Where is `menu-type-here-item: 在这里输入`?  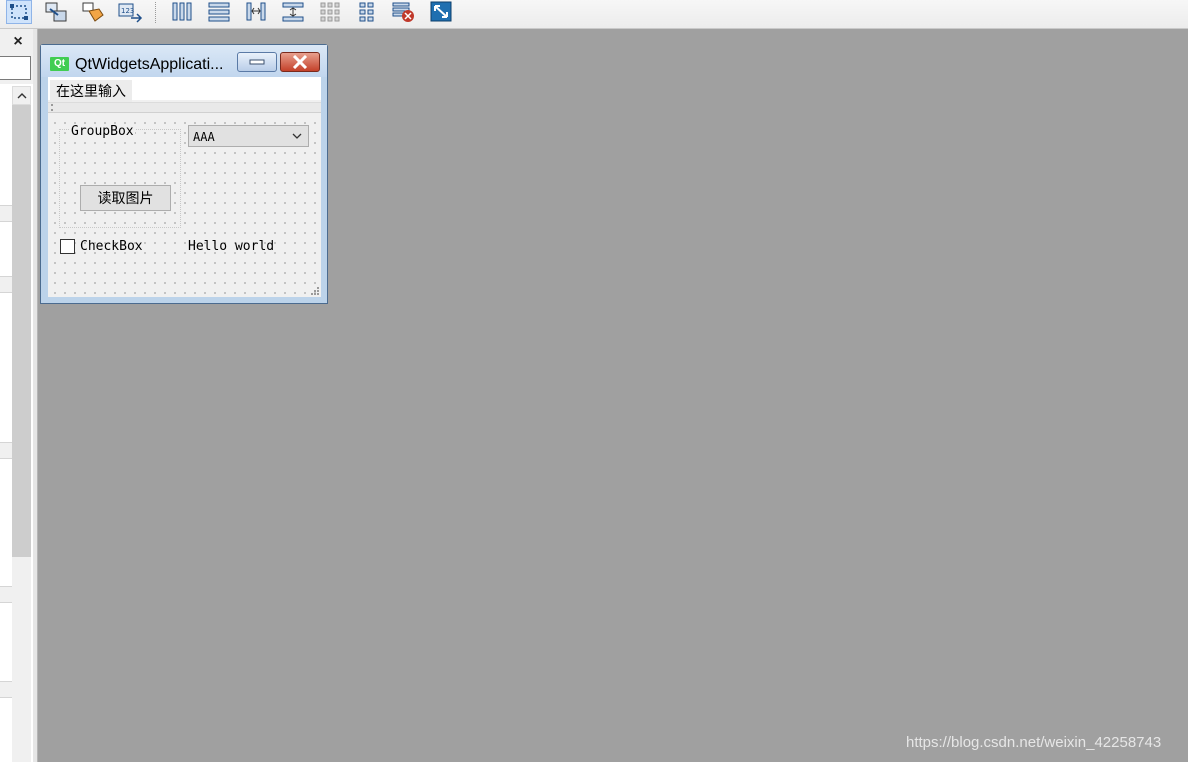 menu-type-here-item: 在这里输入 is located at coordinates (91, 91).